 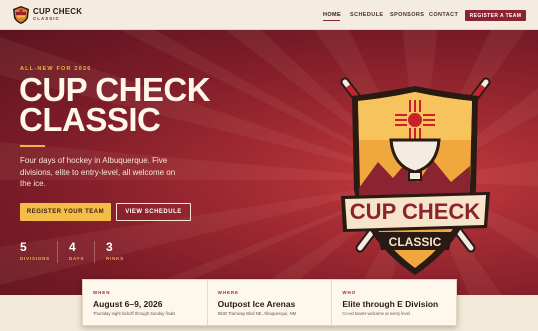 What do you see at coordinates (443, 15) in the screenshot?
I see `nav-contact: CONTACT` at bounding box center [443, 15].